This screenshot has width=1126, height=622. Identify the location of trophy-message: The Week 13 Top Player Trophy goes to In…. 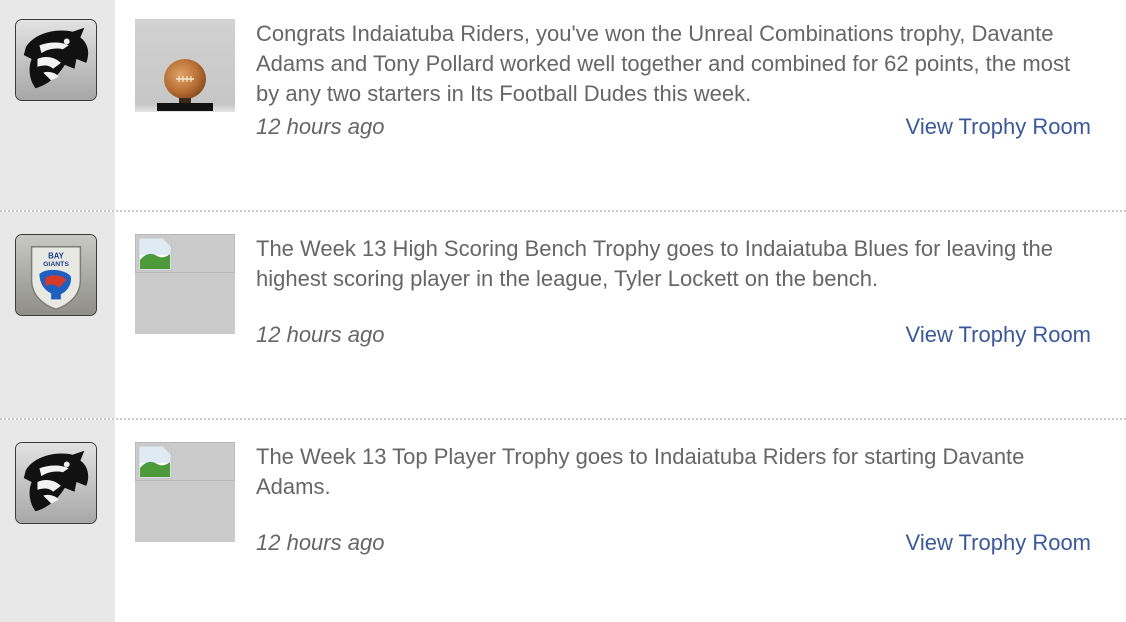
(640, 471).